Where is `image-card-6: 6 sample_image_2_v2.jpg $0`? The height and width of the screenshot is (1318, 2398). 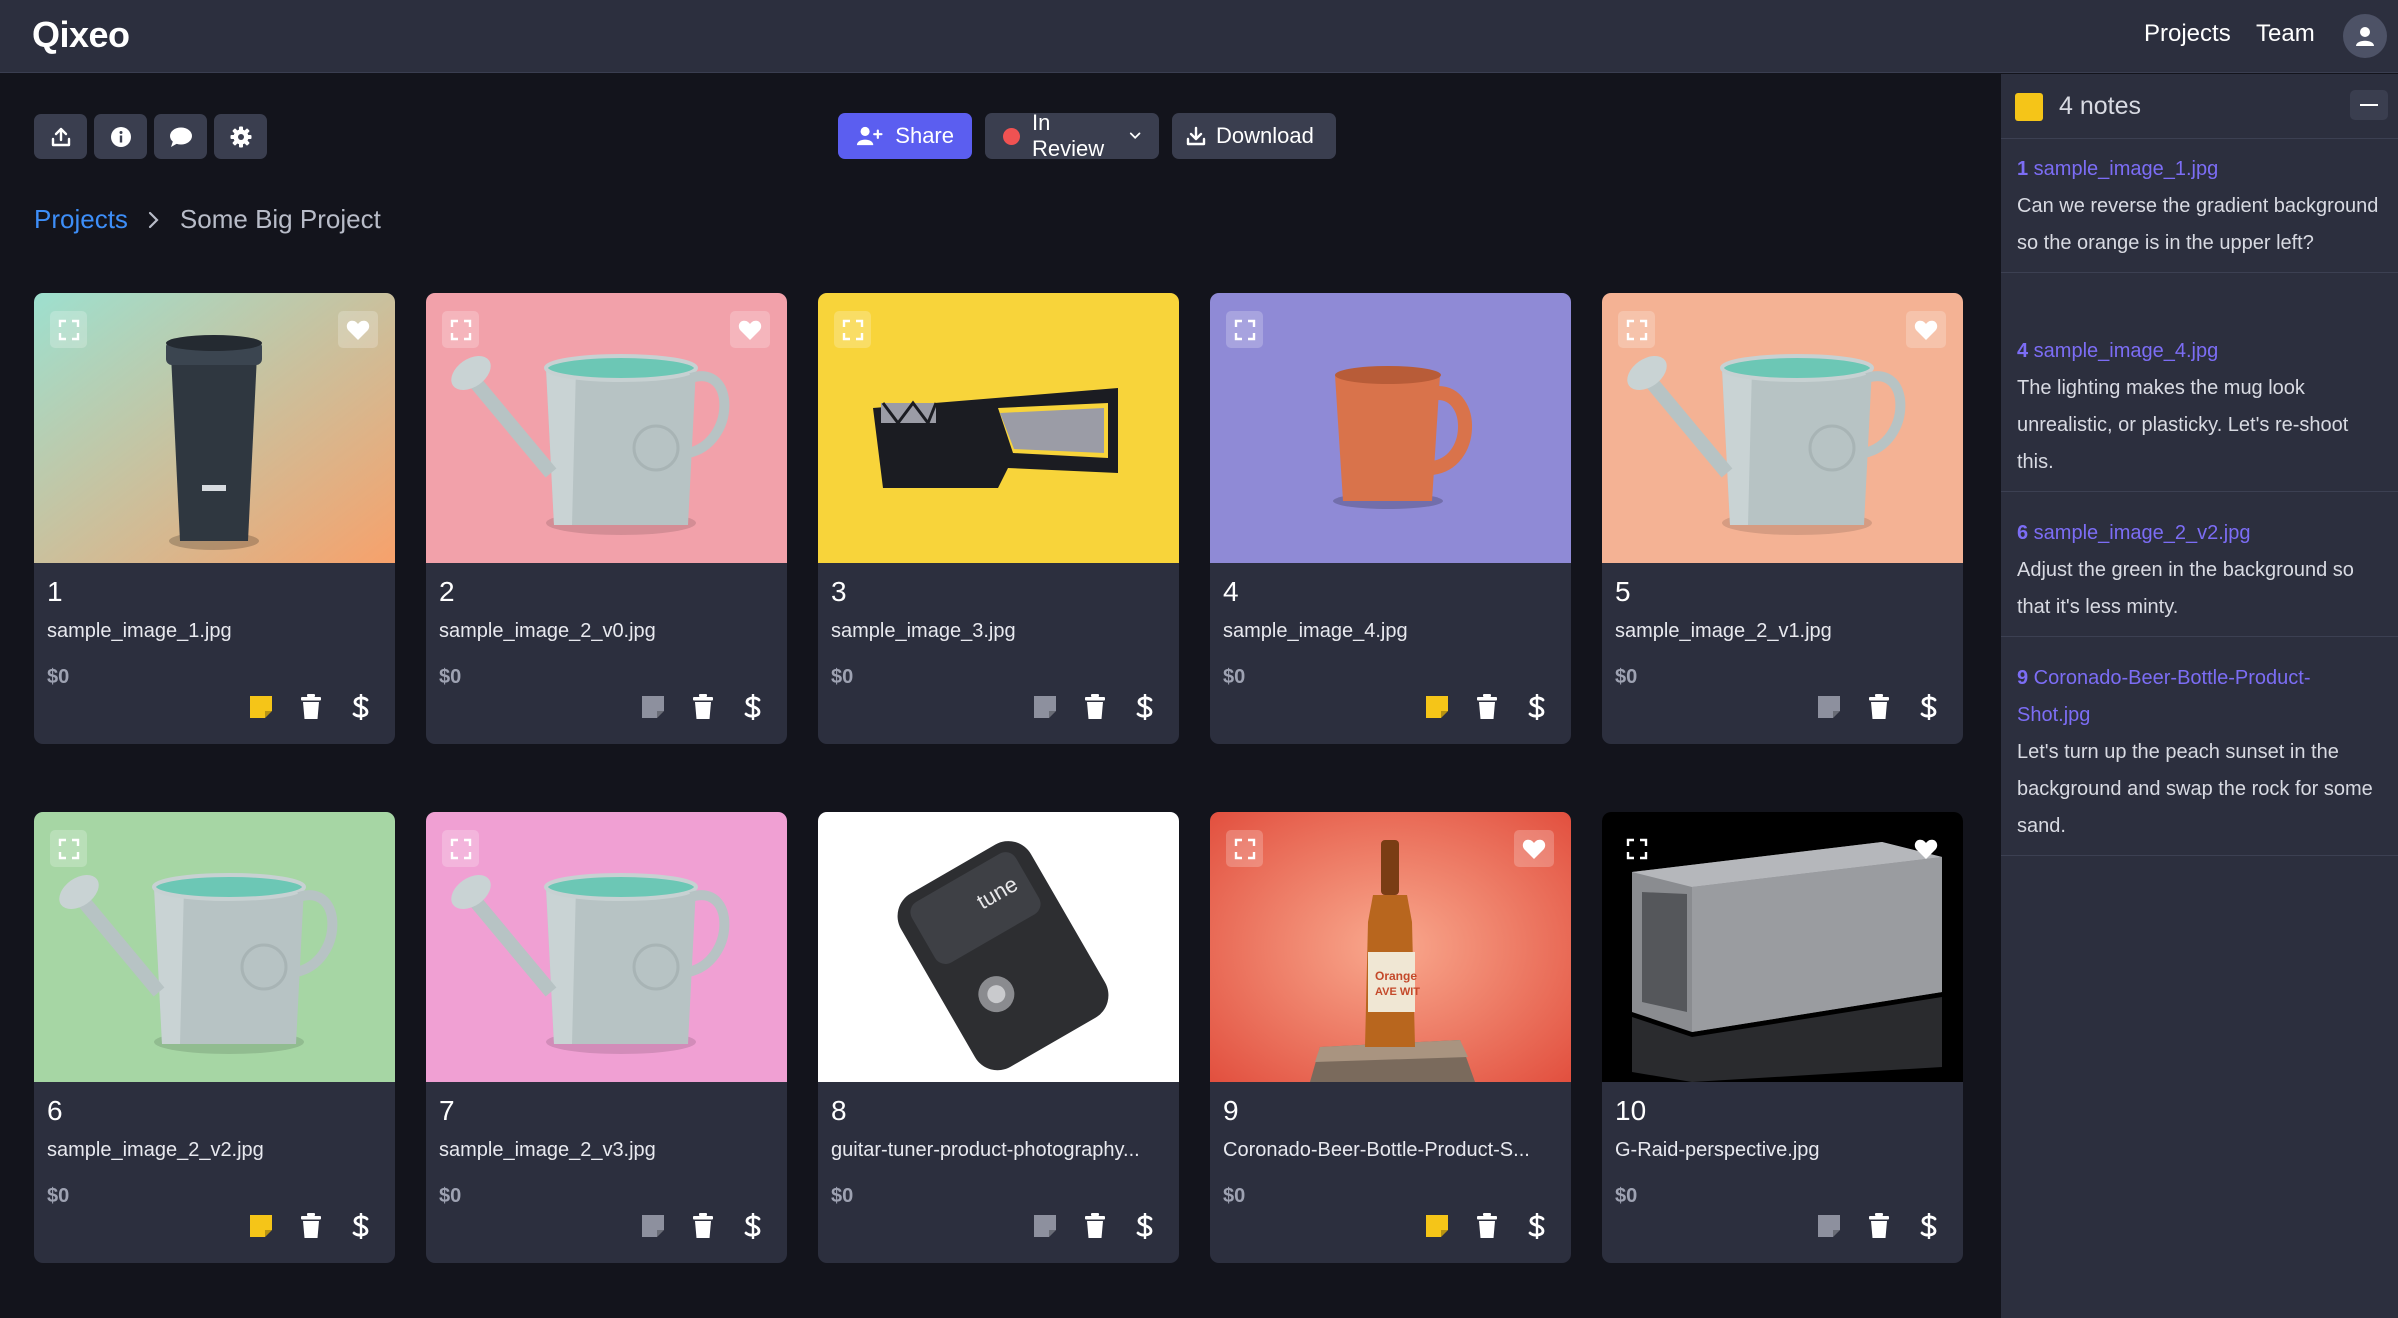 image-card-6: 6 sample_image_2_v2.jpg $0 is located at coordinates (214, 1037).